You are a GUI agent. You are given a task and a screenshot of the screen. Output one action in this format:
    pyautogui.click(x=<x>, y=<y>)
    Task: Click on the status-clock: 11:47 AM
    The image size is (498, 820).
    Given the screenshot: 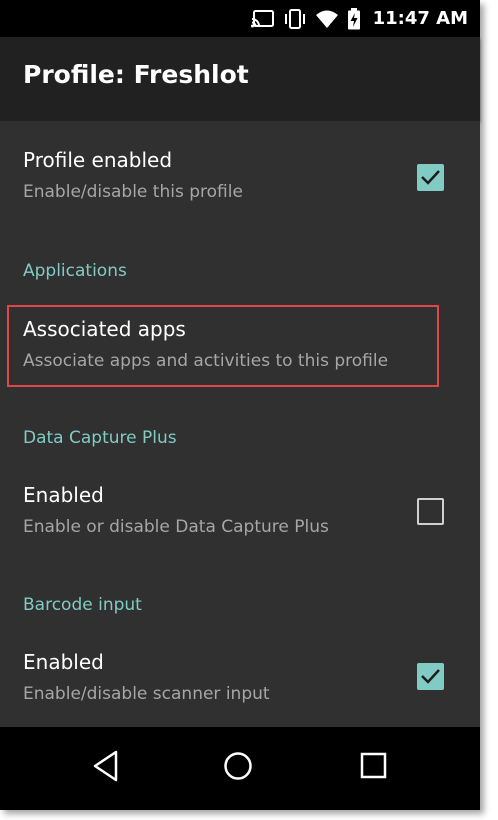 What is the action you would take?
    pyautogui.click(x=420, y=18)
    